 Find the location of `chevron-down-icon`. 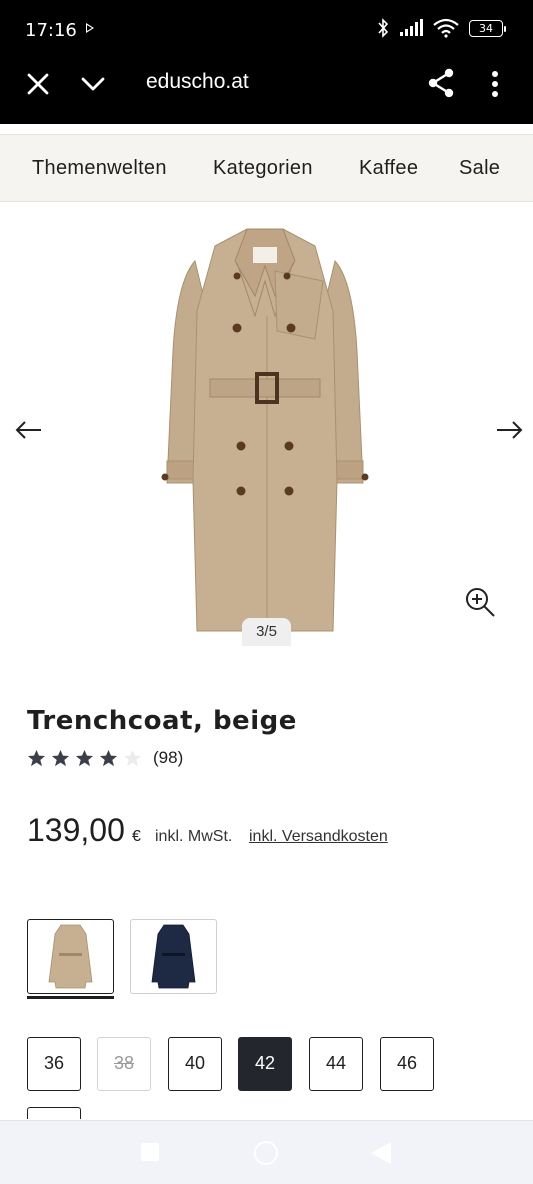

chevron-down-icon is located at coordinates (93, 84).